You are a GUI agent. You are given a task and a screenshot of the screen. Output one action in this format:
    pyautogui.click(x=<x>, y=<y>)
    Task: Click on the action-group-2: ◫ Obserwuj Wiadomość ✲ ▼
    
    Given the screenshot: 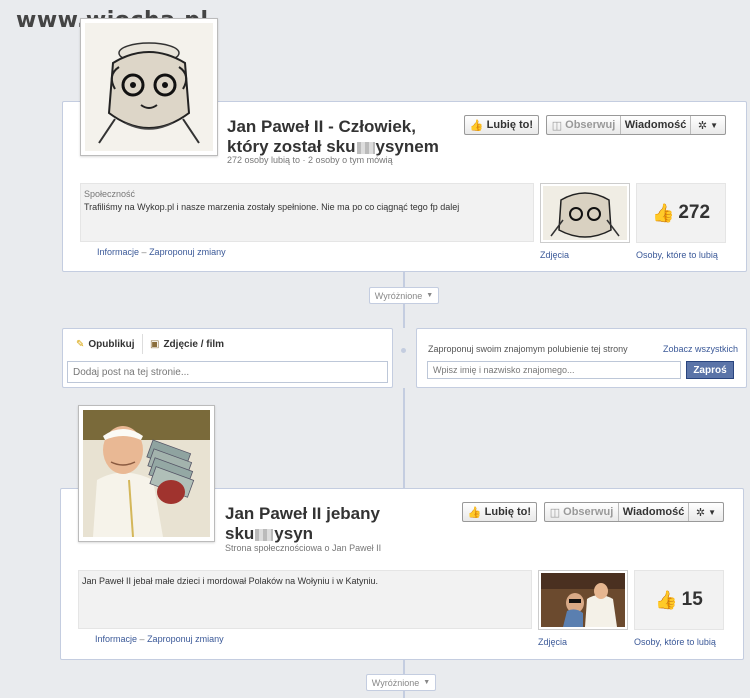 What is the action you would take?
    pyautogui.click(x=634, y=512)
    